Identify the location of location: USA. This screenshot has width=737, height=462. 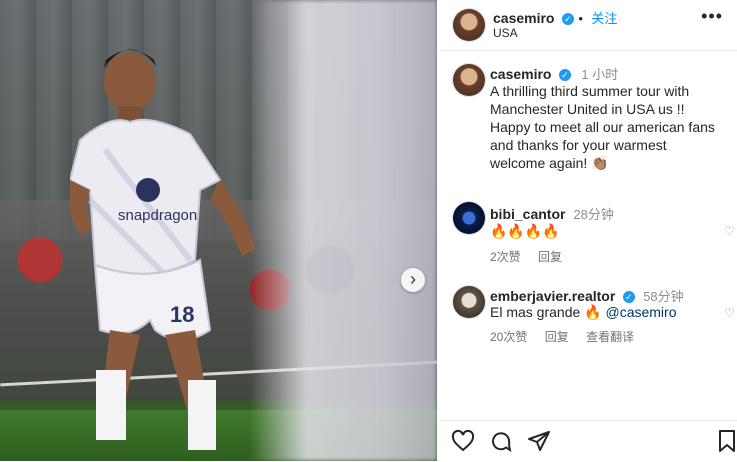
(505, 33).